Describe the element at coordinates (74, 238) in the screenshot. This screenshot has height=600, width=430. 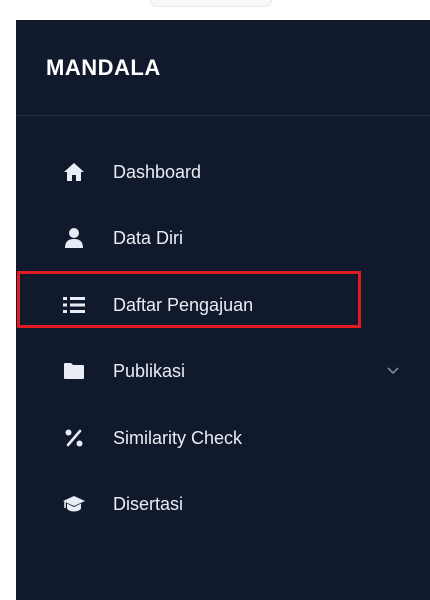
I see `user-icon` at that location.